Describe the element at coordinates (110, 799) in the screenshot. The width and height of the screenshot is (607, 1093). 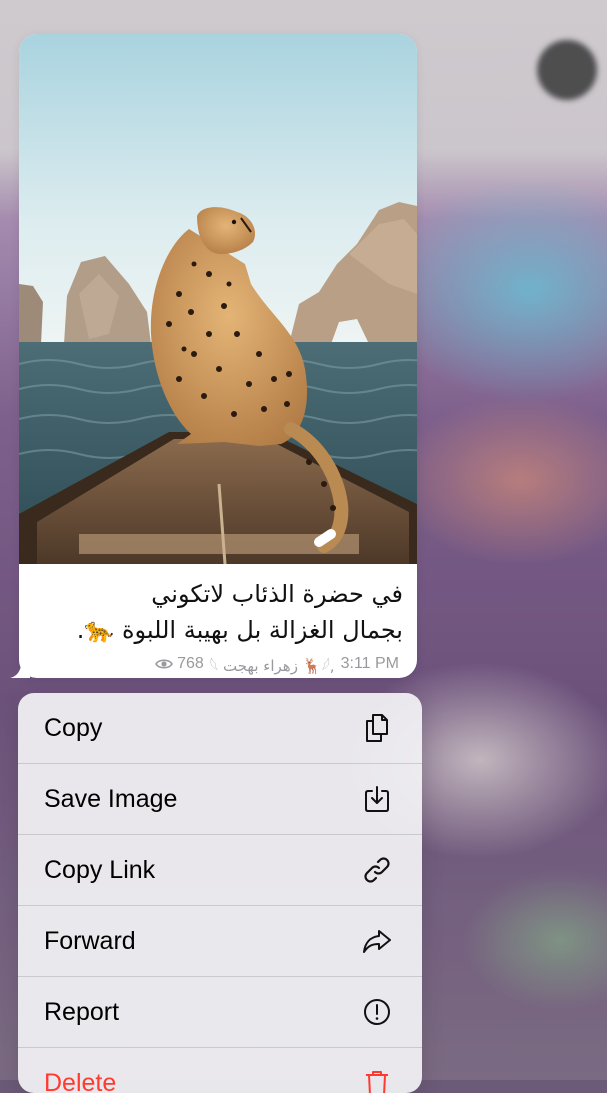
I see `menu-item-label: Save Image` at that location.